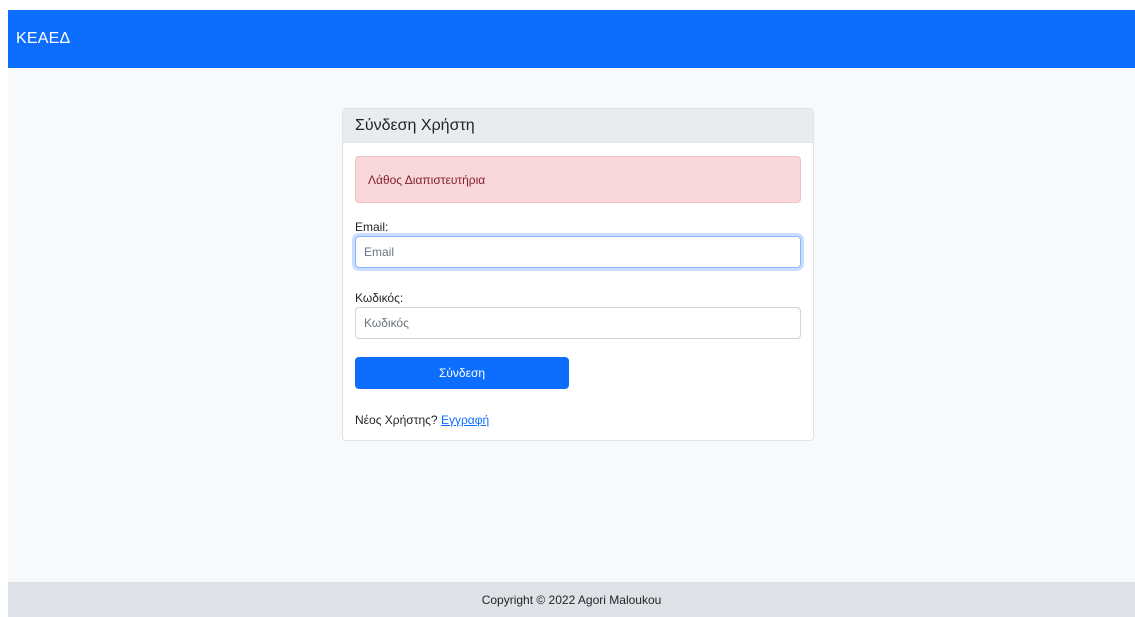 This screenshot has height=617, width=1135. I want to click on register-prompt: Νέος Χρήστης? Εγγραφή, so click(422, 420).